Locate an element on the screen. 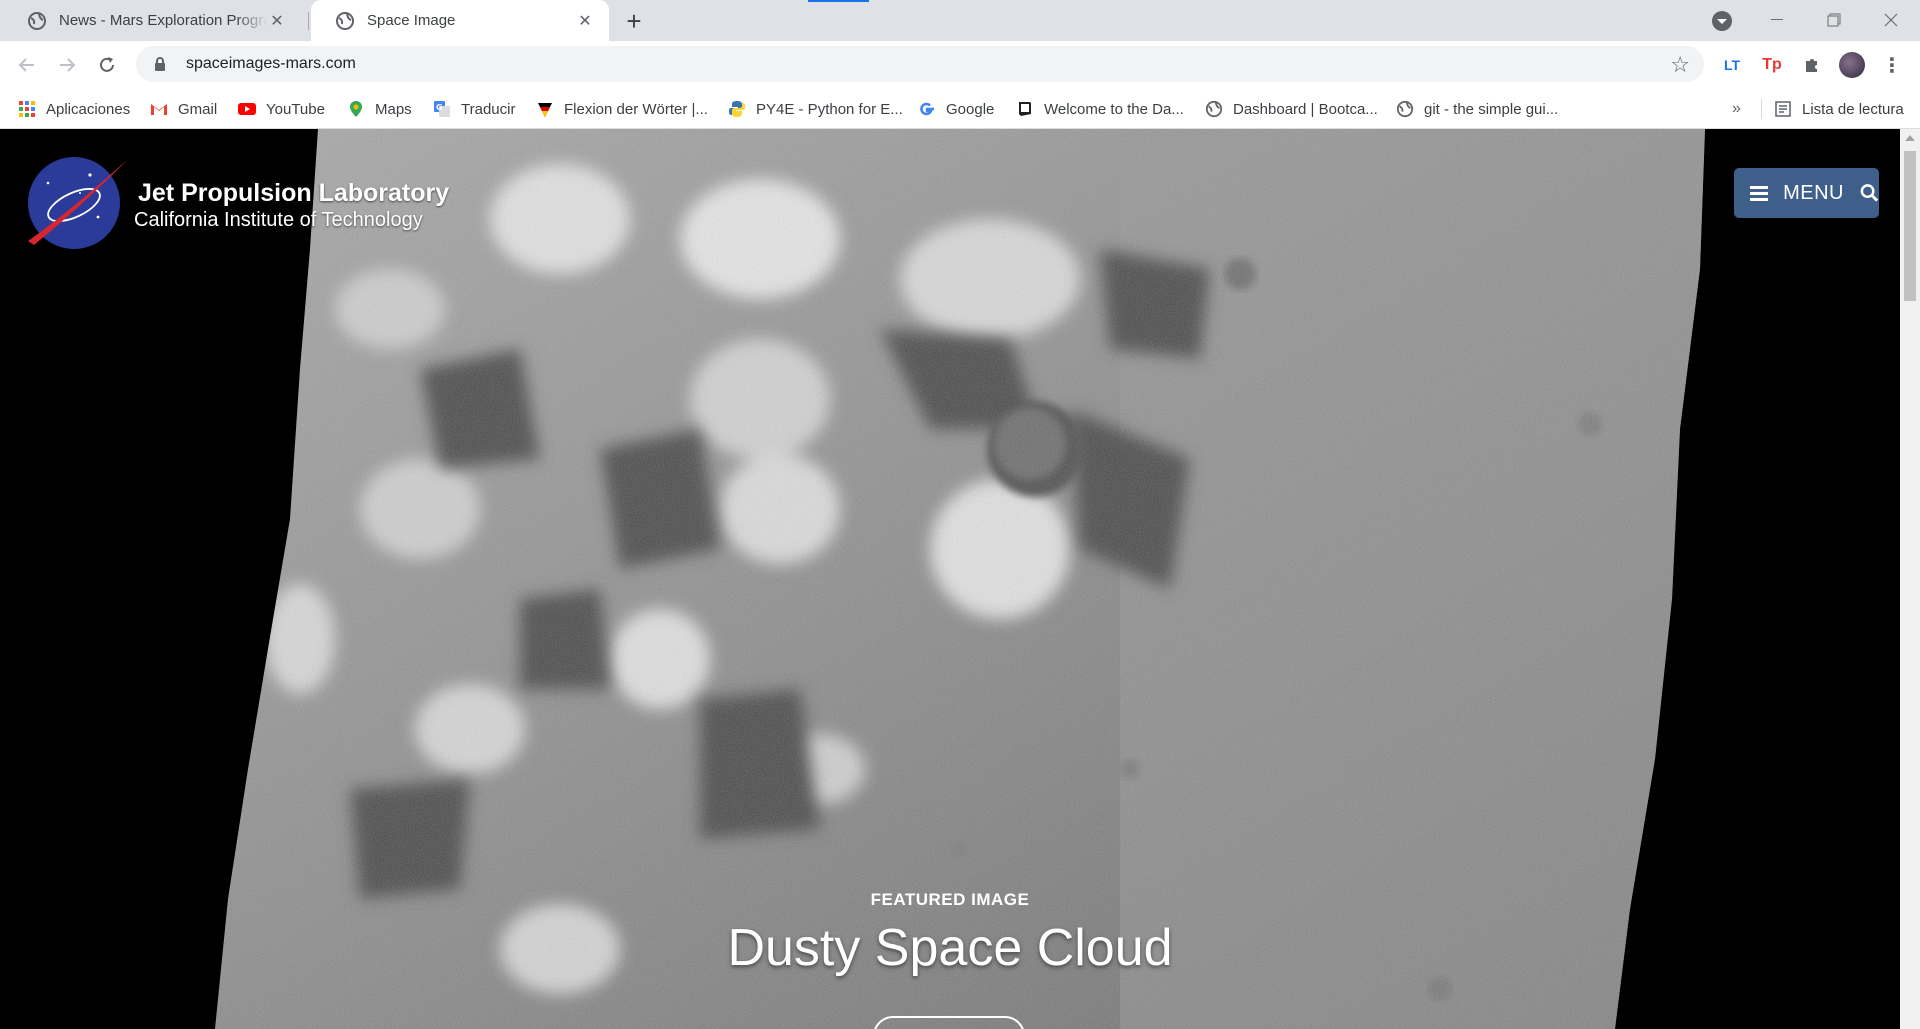  kebab-menu-icon: ⋮ is located at coordinates (1892, 65).